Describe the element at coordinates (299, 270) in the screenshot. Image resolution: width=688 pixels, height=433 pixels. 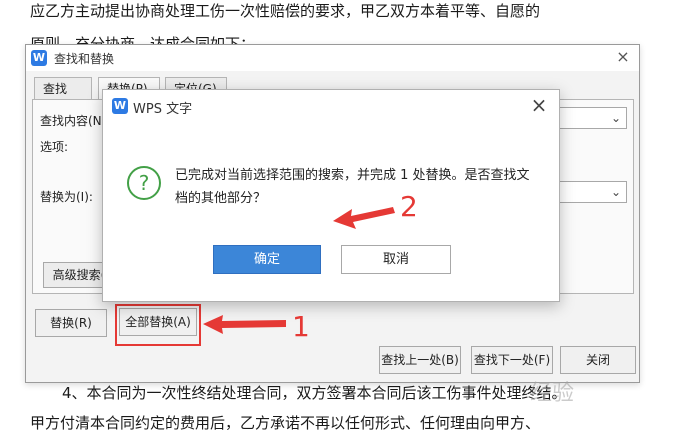
I see `annotation-arrows` at that location.